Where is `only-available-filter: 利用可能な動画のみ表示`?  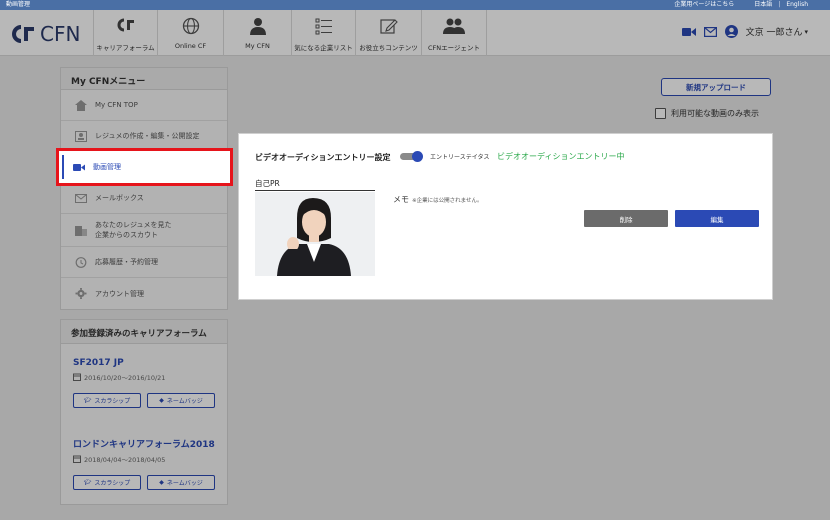
only-available-filter: 利用可能な動画のみ表示 is located at coordinates (707, 113).